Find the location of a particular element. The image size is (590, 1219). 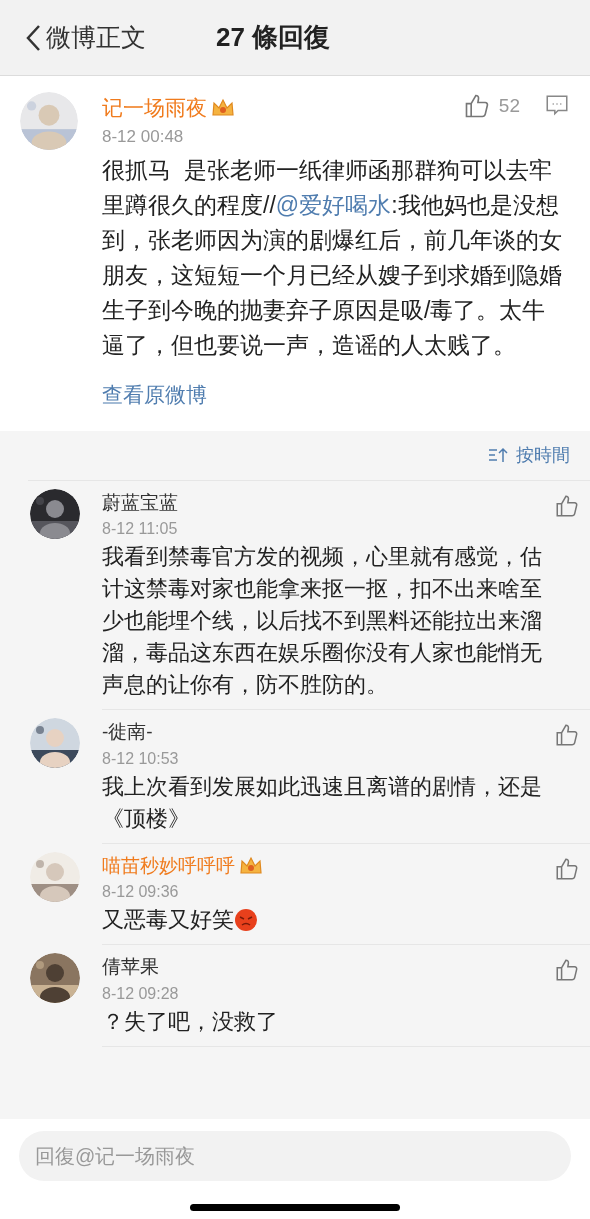

username: -徙南- is located at coordinates (127, 732).